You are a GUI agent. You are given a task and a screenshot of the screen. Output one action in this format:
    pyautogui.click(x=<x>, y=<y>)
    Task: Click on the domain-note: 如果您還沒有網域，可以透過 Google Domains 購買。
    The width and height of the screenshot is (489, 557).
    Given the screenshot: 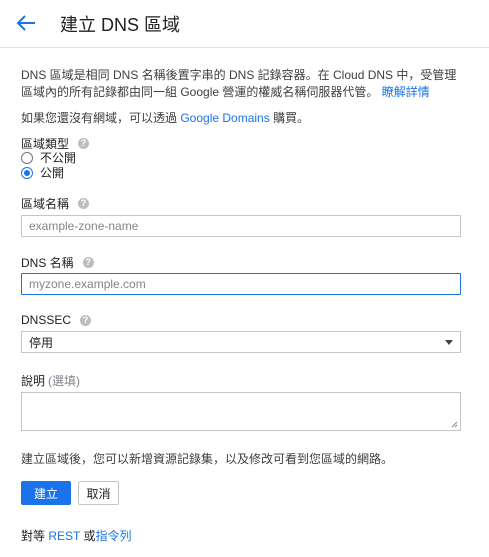 What is the action you would take?
    pyautogui.click(x=165, y=117)
    